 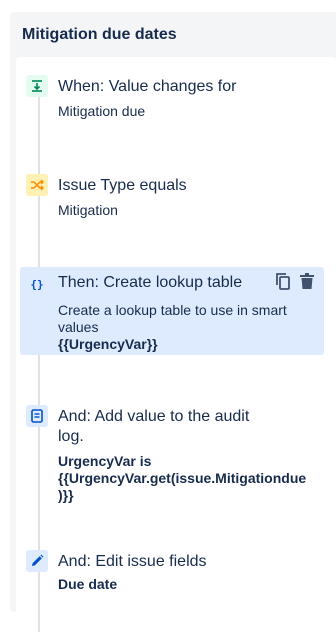 I want to click on document-icon, so click(x=37, y=416).